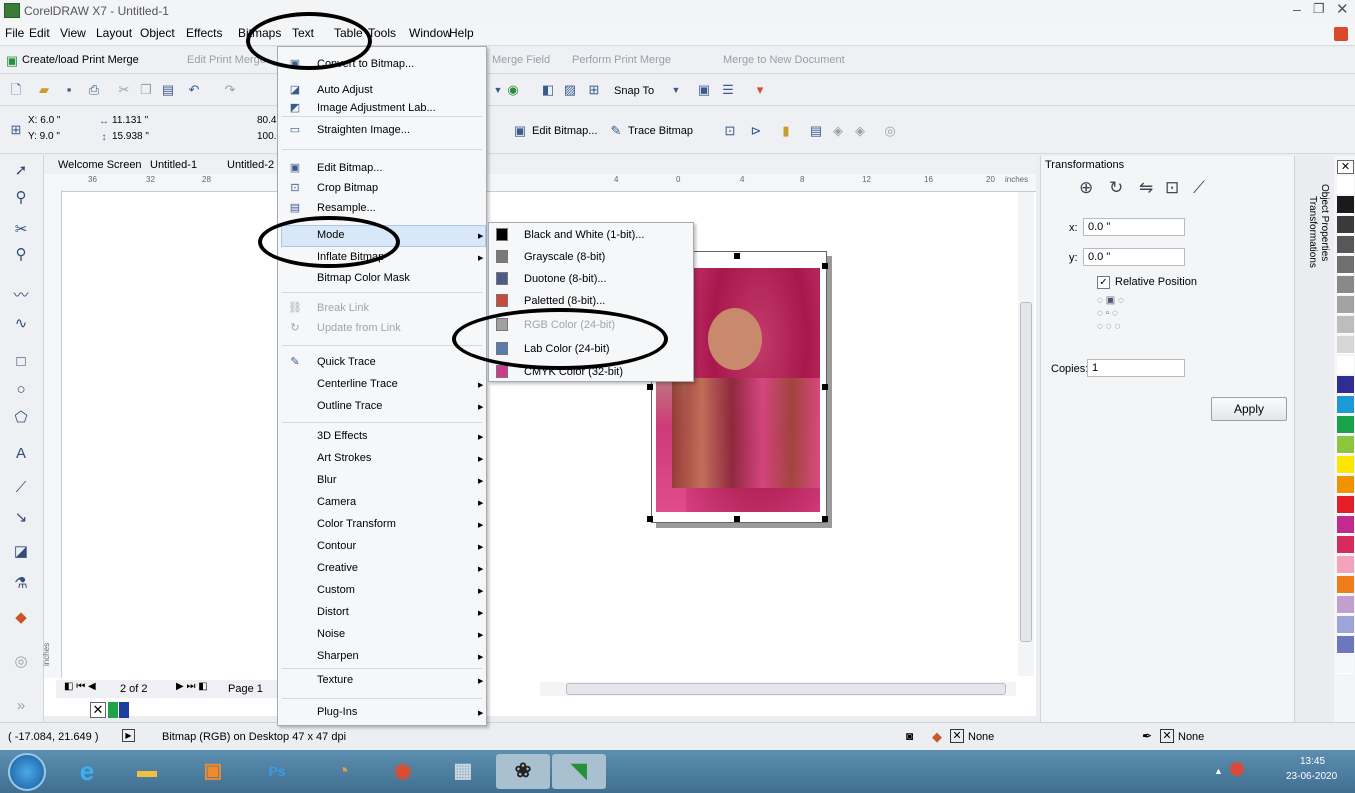 The image size is (1355, 793). What do you see at coordinates (168, 90) in the screenshot?
I see `paste-icon: ▤` at bounding box center [168, 90].